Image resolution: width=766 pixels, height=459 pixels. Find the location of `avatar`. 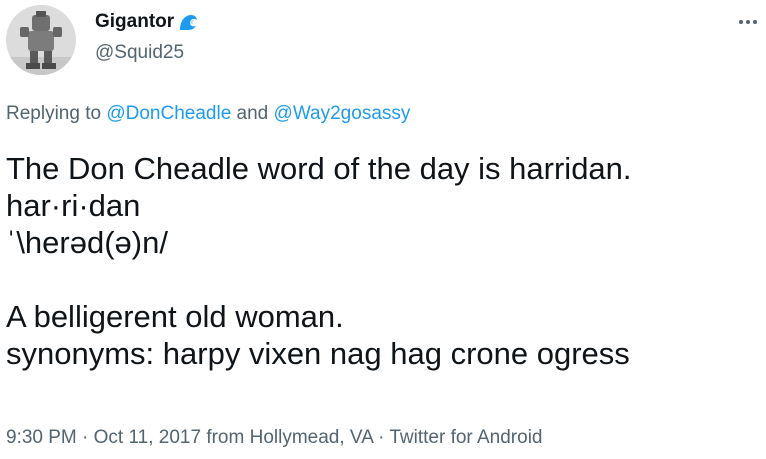

avatar is located at coordinates (41, 40).